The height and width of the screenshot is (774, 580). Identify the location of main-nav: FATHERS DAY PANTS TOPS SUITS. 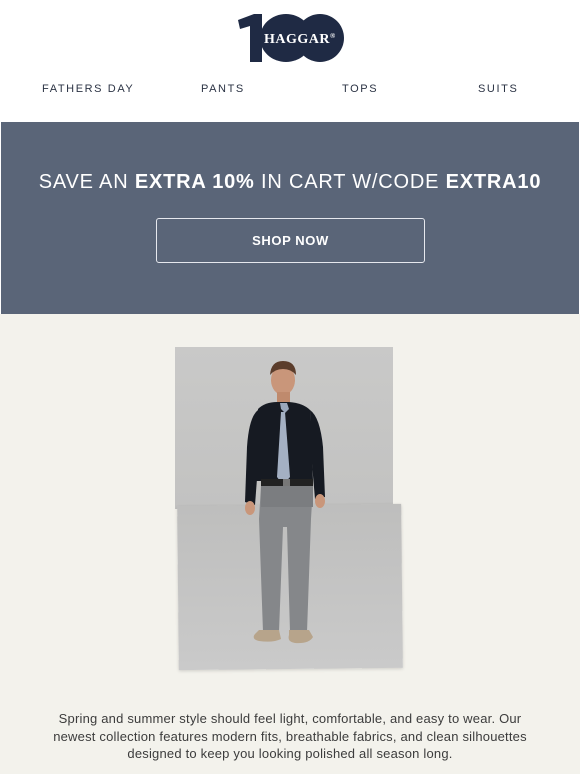
(290, 91).